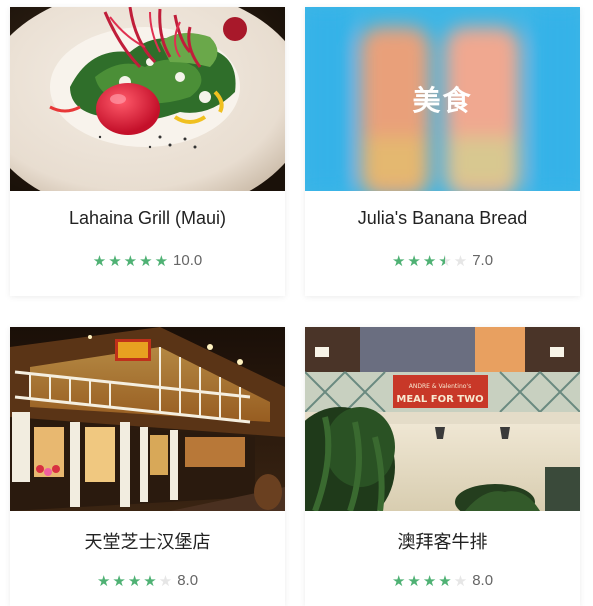 This screenshot has height=606, width=593. I want to click on sign-text-line2: MEAL FOR TWO, so click(439, 399).